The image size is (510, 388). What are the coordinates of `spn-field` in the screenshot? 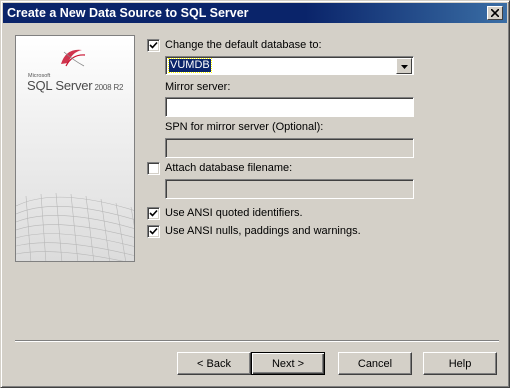 It's located at (289, 148).